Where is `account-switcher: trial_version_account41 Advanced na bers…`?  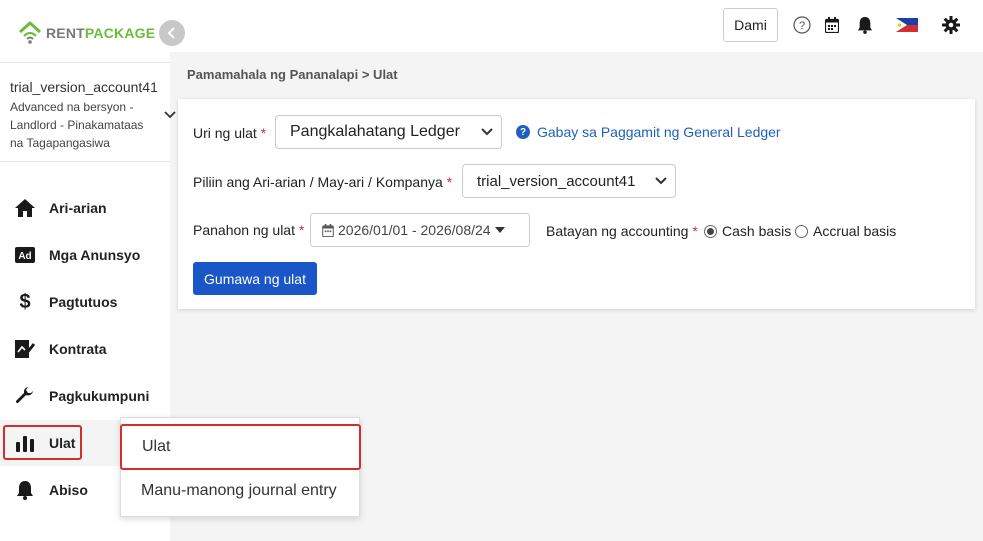
account-switcher: trial_version_account41 Advanced na bers… is located at coordinates (85, 112).